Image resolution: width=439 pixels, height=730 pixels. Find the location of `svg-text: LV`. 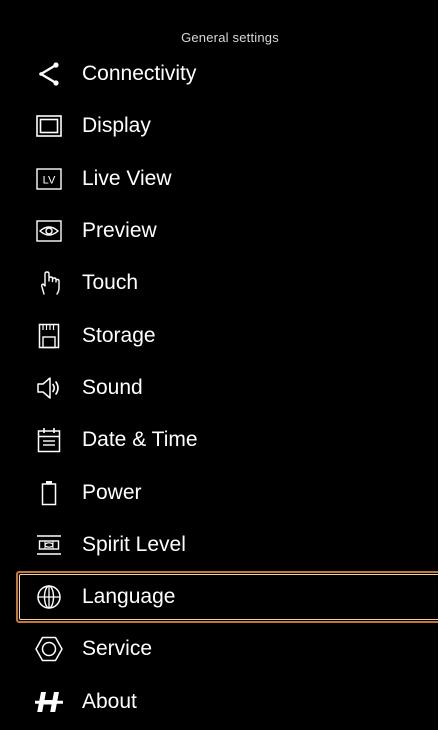

svg-text: LV is located at coordinates (49, 180).